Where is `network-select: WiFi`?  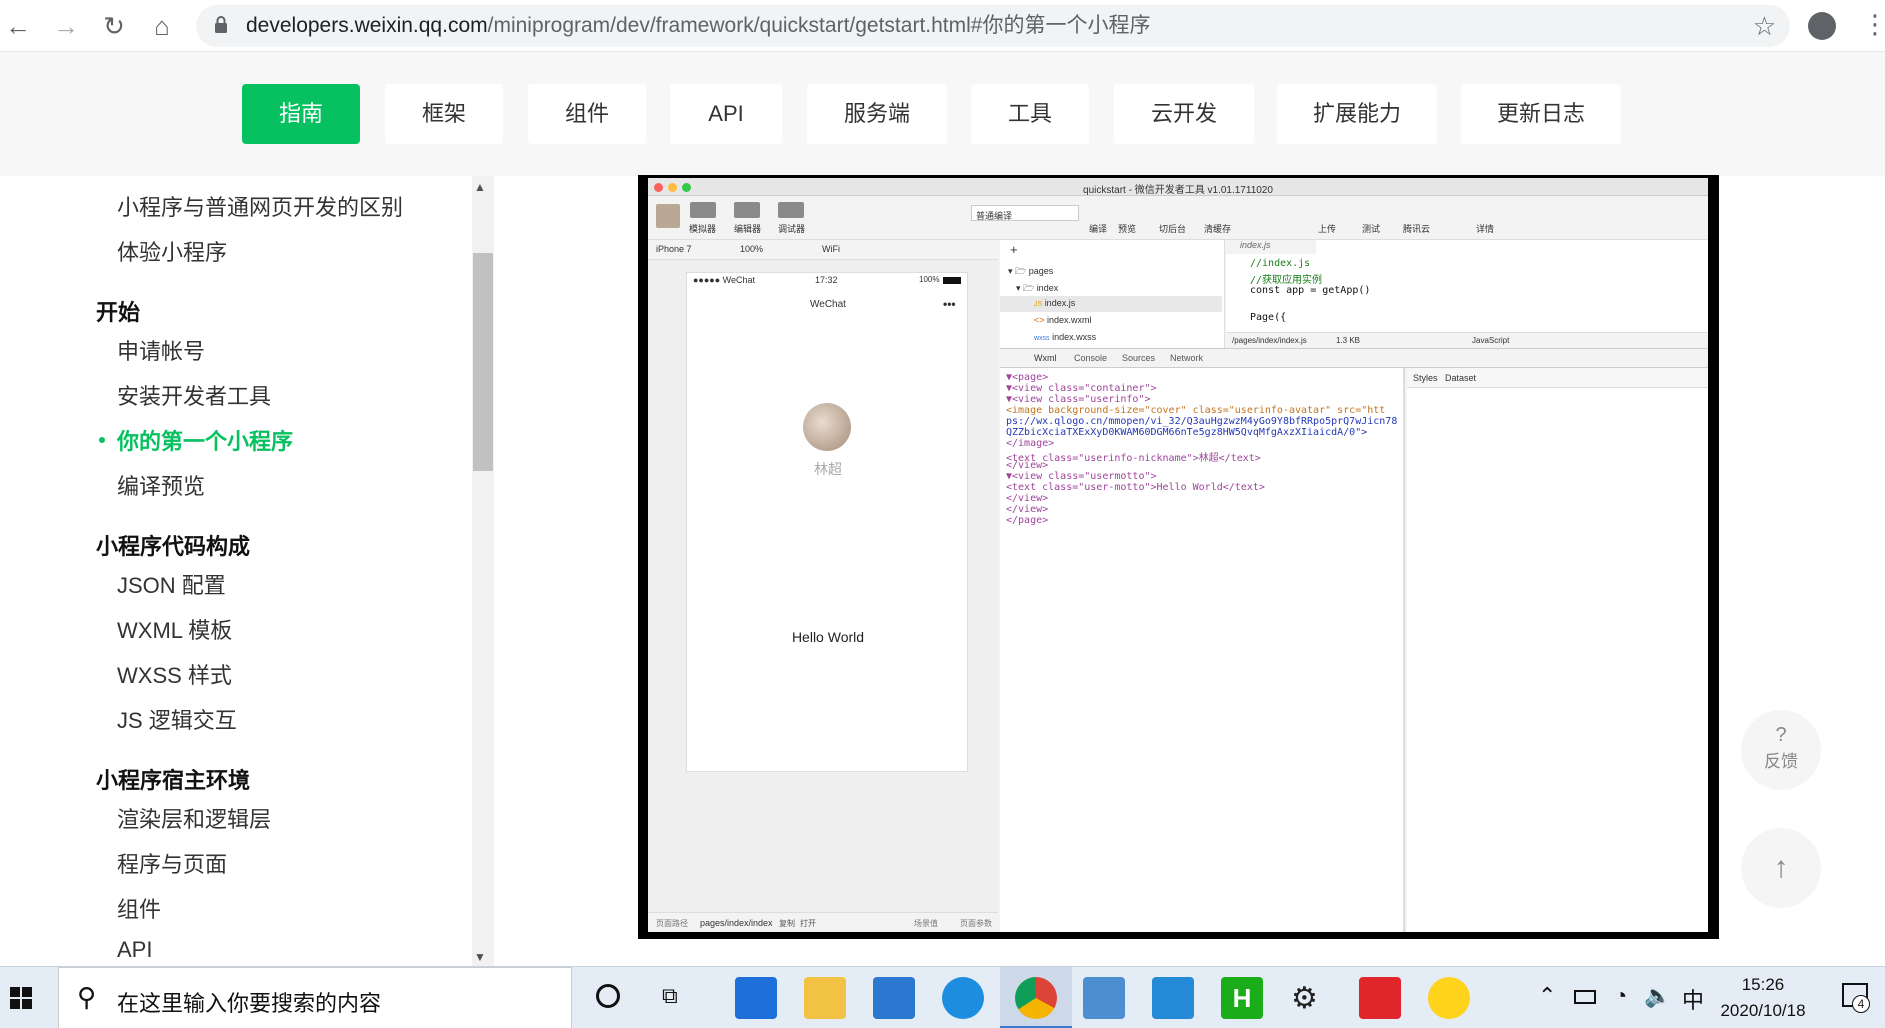 network-select: WiFi is located at coordinates (831, 249).